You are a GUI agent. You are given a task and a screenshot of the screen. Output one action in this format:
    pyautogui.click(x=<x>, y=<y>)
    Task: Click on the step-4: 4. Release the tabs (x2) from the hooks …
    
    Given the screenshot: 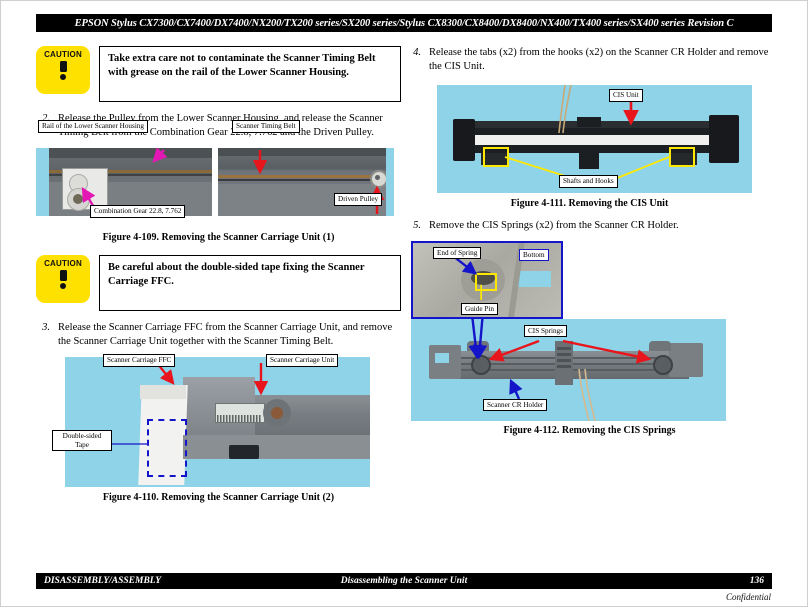 What is the action you would take?
    pyautogui.click(x=589, y=59)
    